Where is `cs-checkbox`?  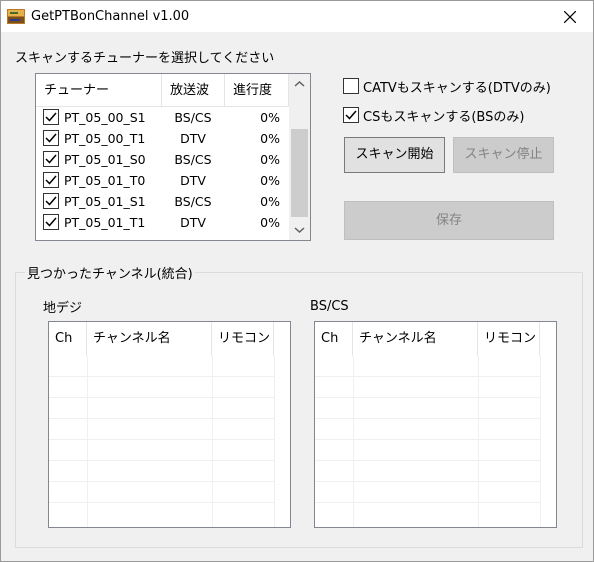 cs-checkbox is located at coordinates (351, 115).